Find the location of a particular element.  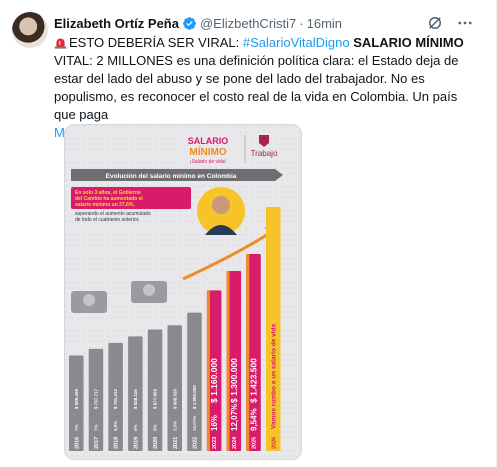

value-label-2016: $ 689.455 is located at coordinates (76, 398).